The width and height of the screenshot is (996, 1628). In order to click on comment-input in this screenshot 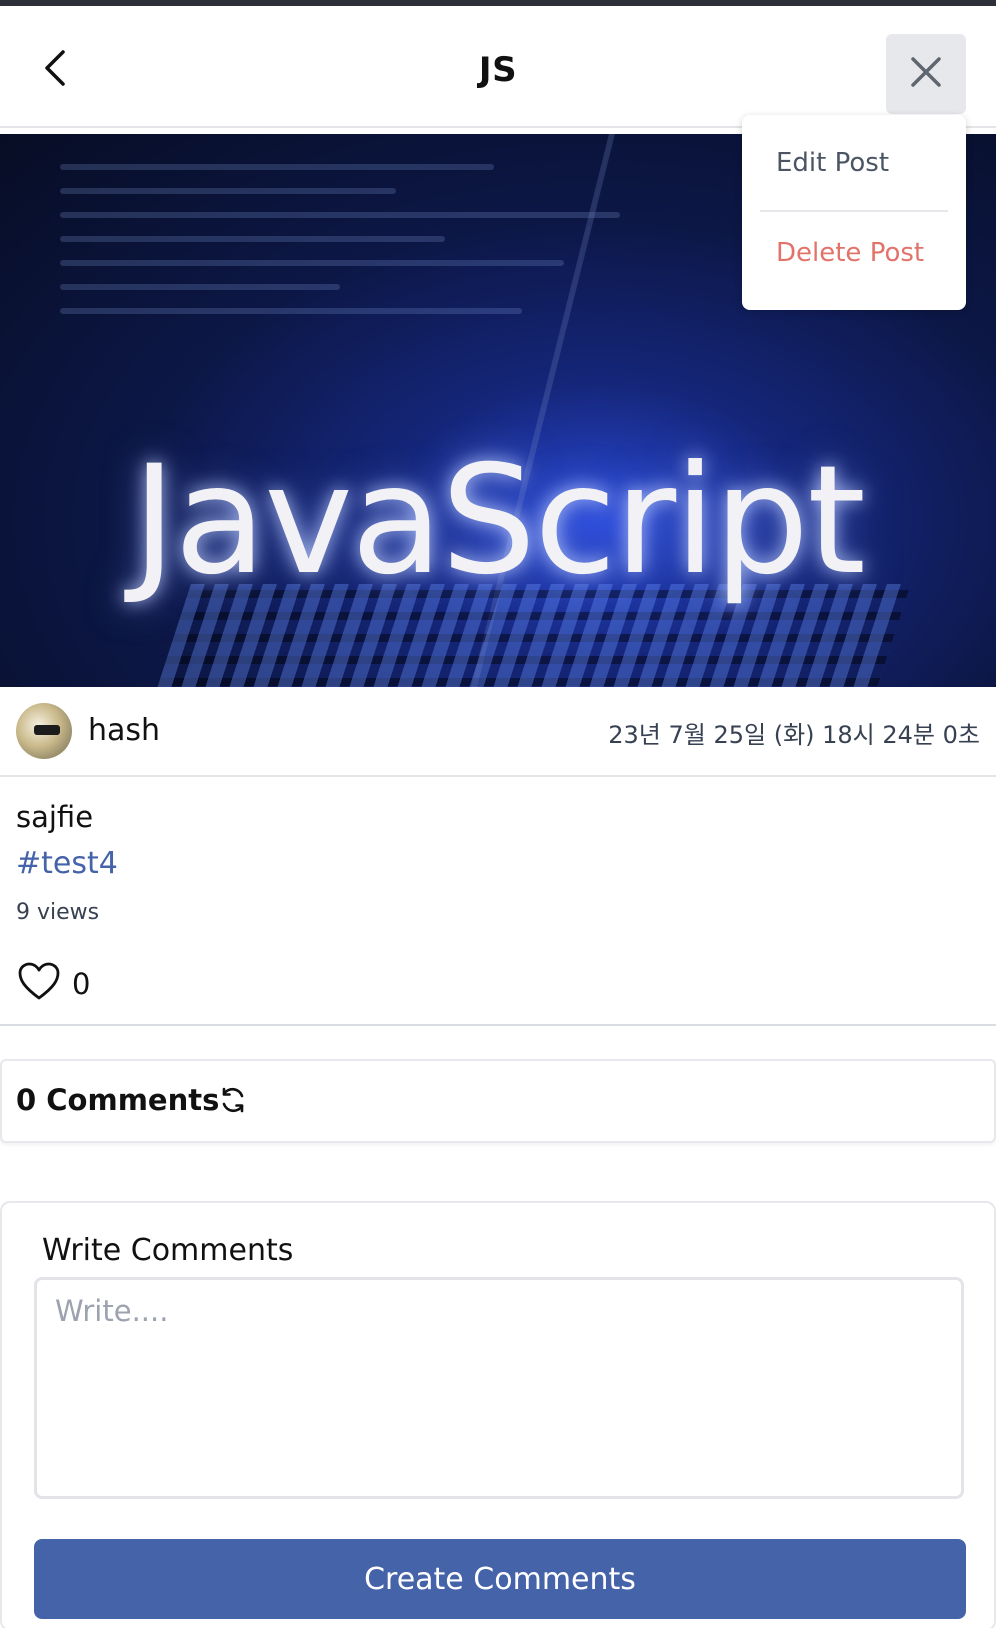, I will do `click(499, 1388)`.